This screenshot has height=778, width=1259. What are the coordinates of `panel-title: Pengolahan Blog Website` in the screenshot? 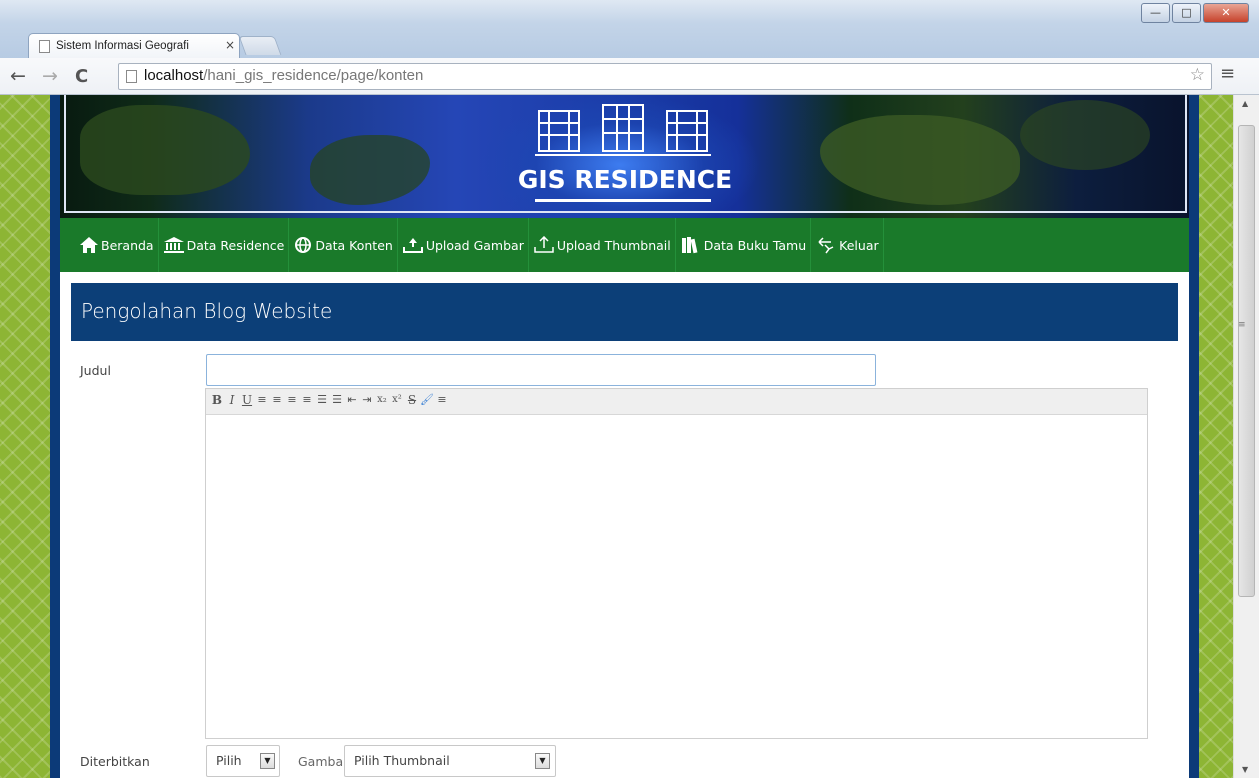 It's located at (207, 311).